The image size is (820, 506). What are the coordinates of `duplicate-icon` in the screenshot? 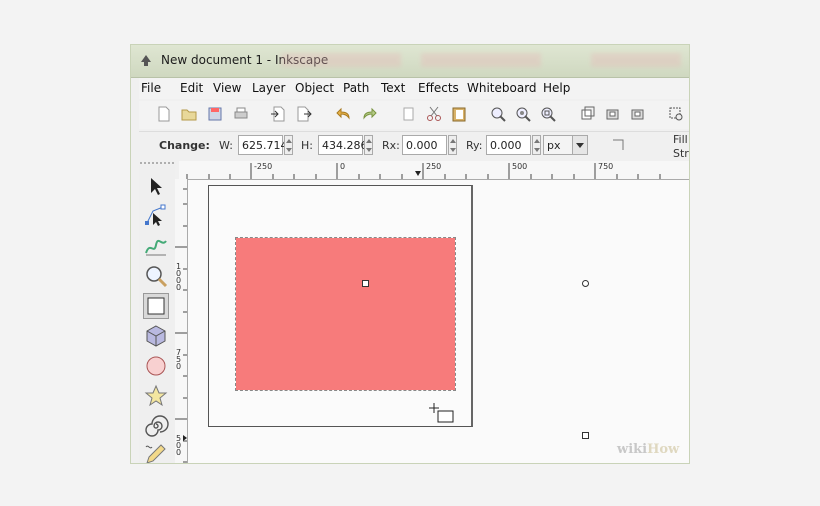 It's located at (588, 114).